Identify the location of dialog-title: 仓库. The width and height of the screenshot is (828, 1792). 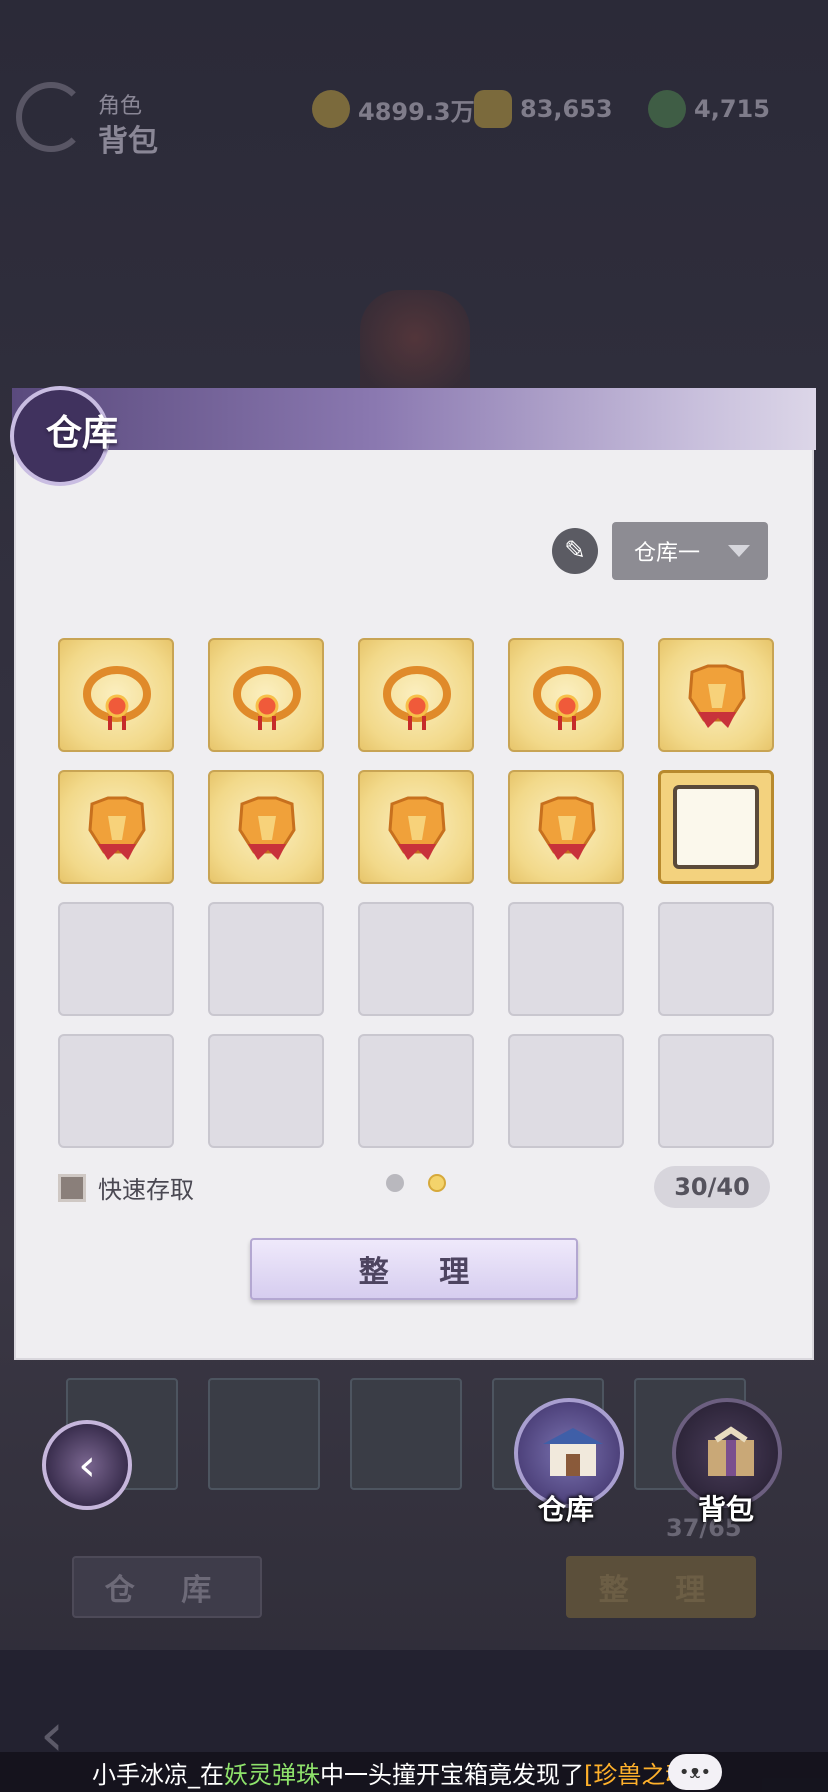
(82, 433).